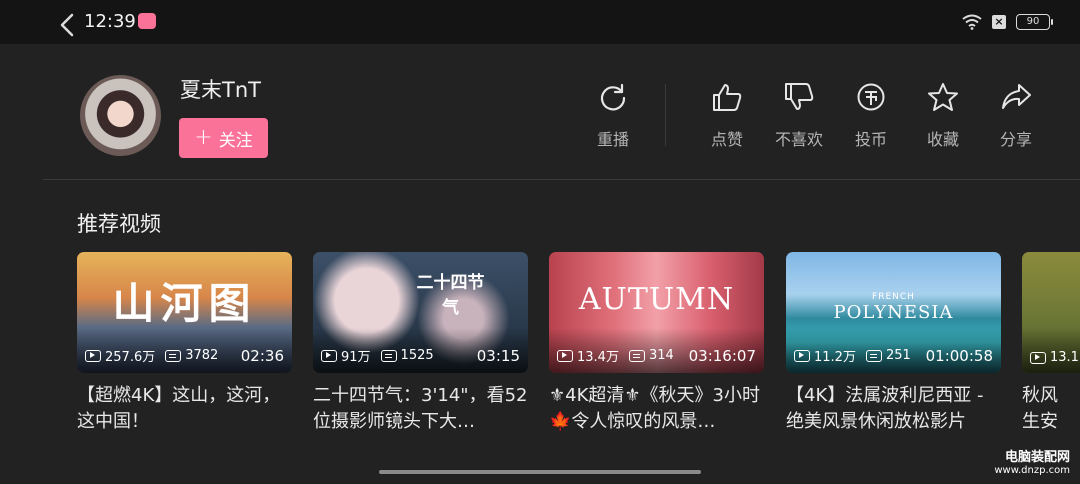  Describe the element at coordinates (1040, 408) in the screenshot. I see `video-title: 秋风生安` at that location.